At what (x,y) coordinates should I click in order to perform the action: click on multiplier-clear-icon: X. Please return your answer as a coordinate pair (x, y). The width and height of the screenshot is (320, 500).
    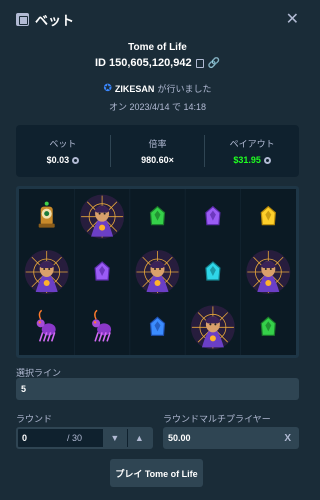
    Looking at the image, I should click on (287, 438).